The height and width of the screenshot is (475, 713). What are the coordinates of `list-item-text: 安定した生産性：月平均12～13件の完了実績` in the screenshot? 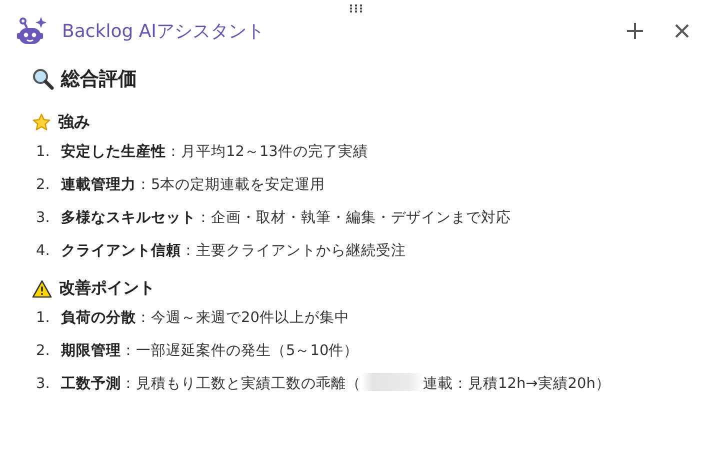 It's located at (215, 152).